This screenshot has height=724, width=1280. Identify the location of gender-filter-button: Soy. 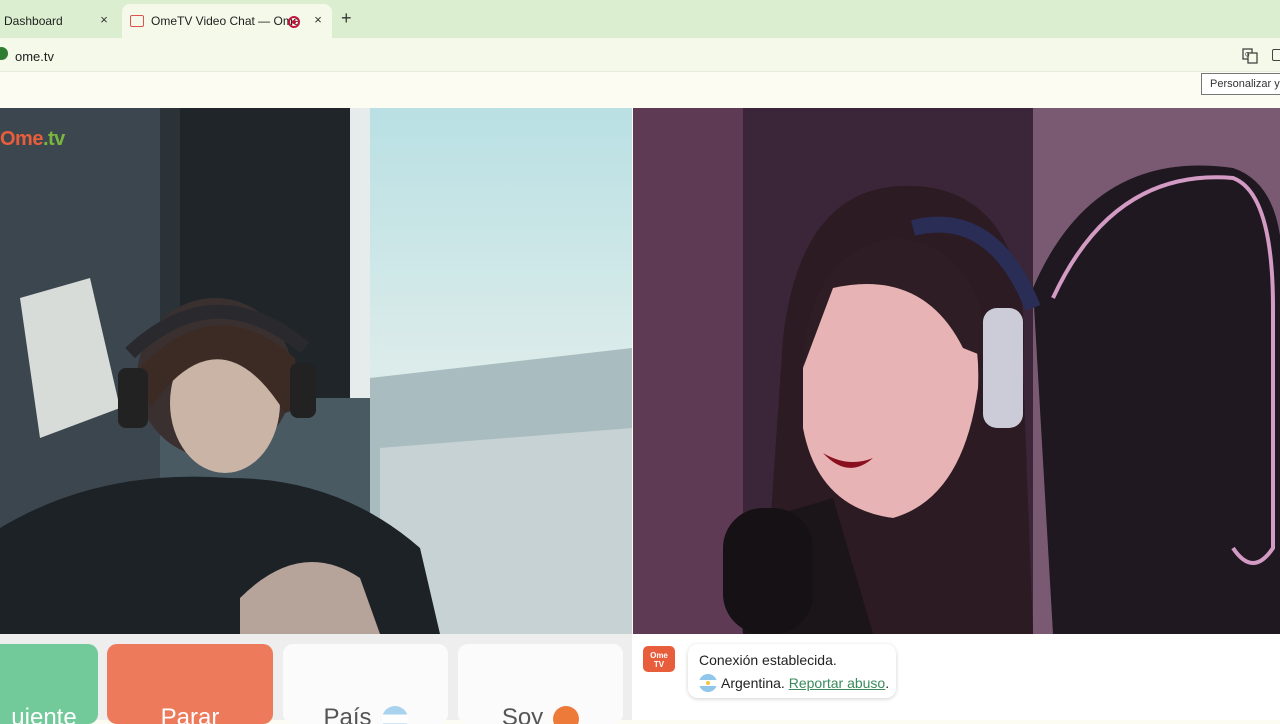
(540, 684).